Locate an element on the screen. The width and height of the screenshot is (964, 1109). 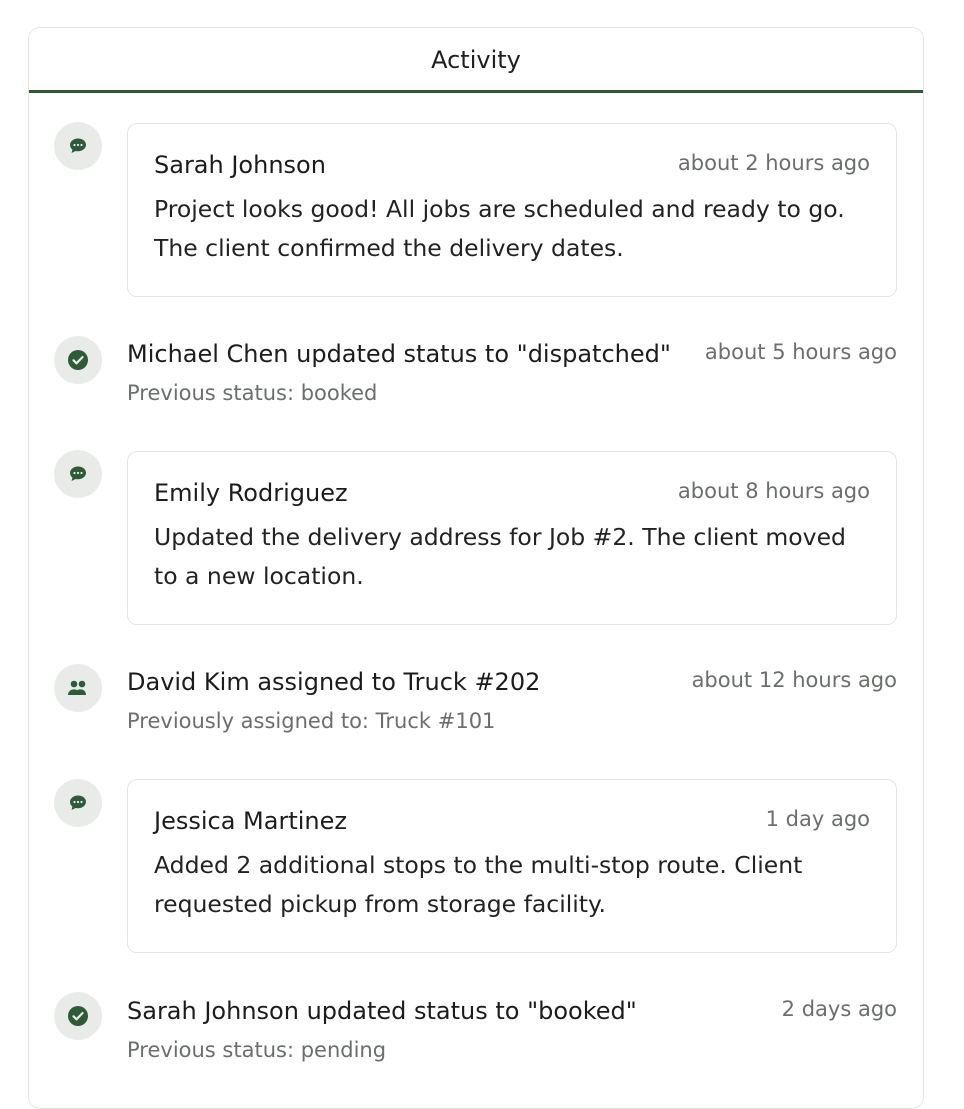
event-detail: Previous status: pending is located at coordinates (257, 1050).